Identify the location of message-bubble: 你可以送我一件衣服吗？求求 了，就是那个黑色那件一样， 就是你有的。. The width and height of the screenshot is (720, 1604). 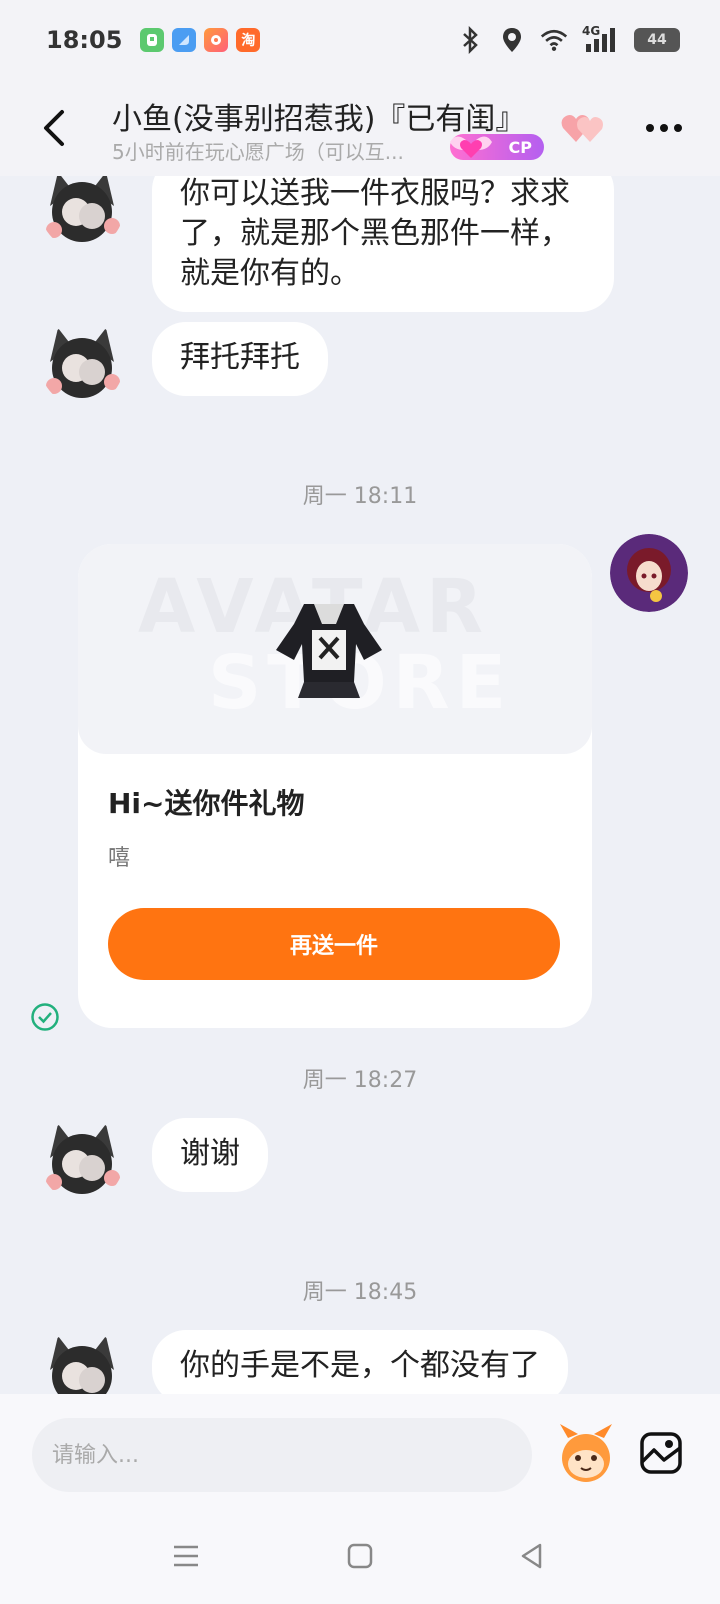
(383, 244).